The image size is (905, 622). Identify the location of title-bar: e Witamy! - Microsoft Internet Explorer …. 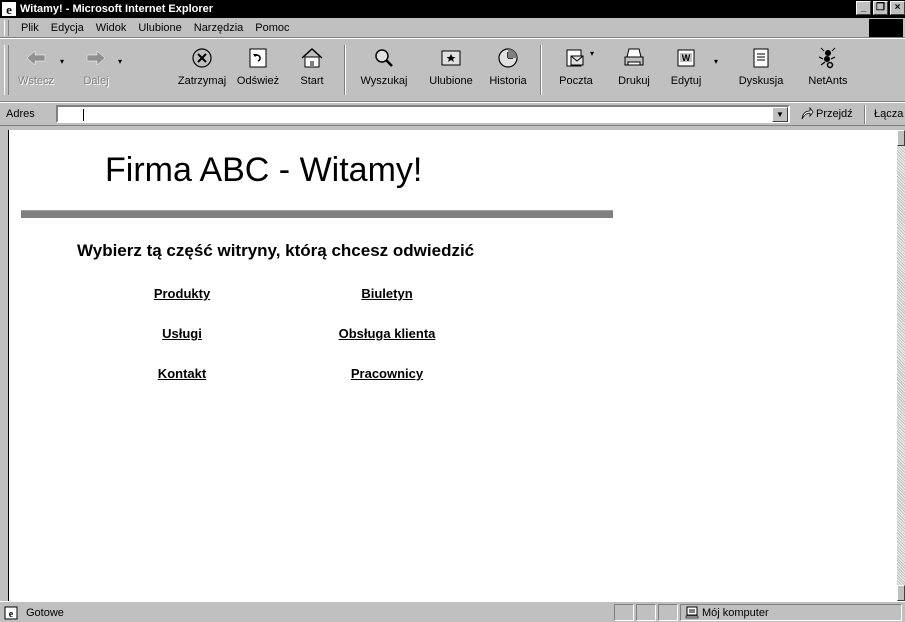
(452, 9).